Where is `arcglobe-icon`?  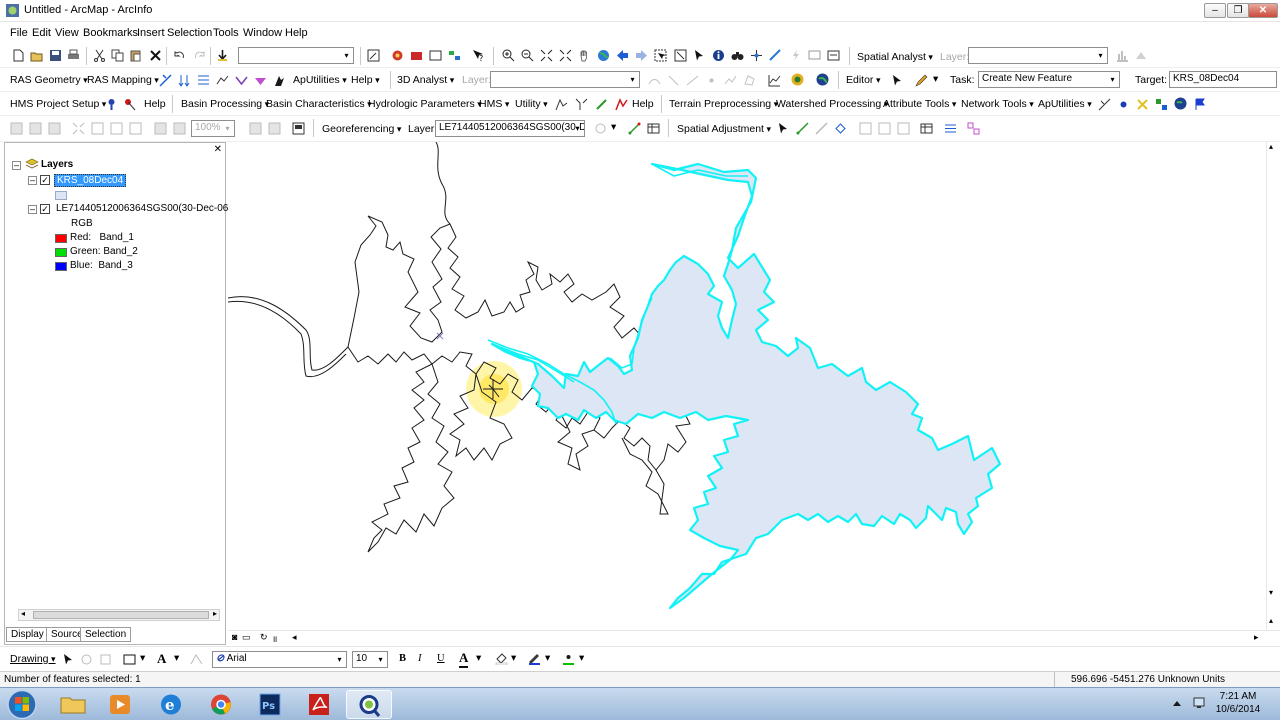
arcglobe-icon is located at coordinates (822, 79).